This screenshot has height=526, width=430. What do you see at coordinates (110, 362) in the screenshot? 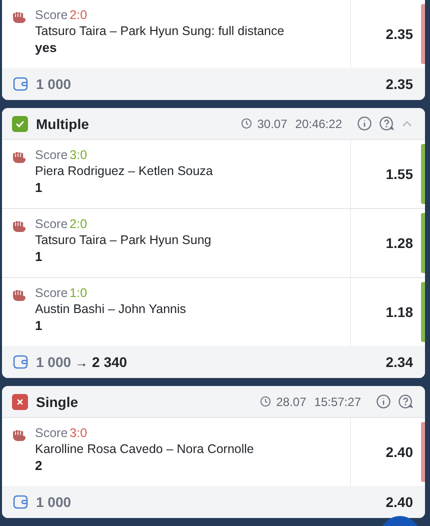
I see `payout-amount: 2 340` at bounding box center [110, 362].